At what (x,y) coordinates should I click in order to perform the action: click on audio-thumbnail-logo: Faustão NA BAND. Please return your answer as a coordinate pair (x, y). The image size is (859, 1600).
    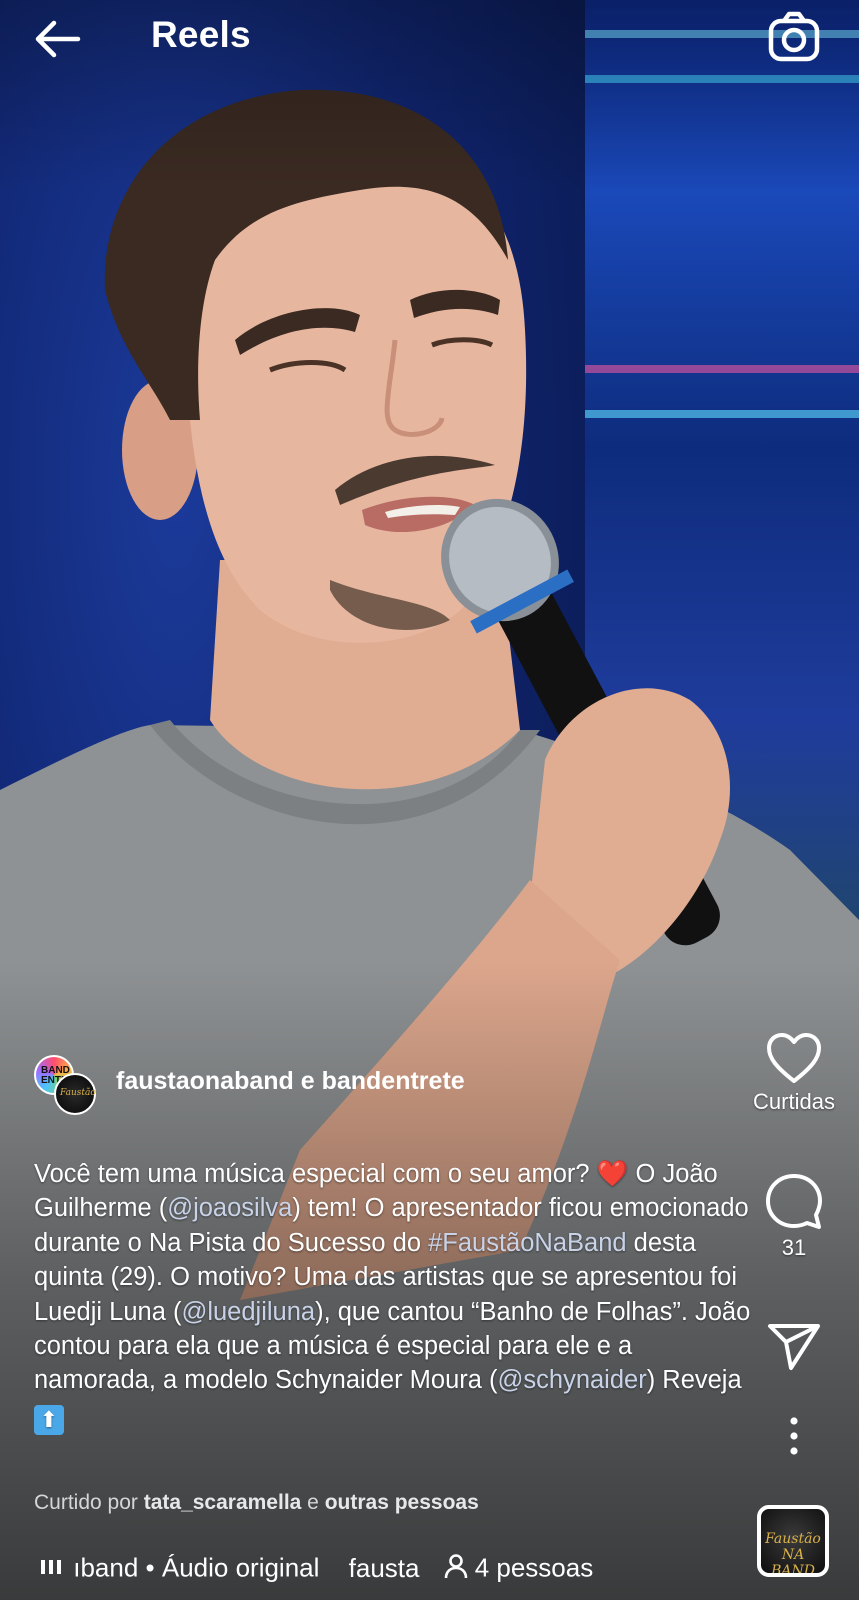
    Looking at the image, I should click on (793, 1554).